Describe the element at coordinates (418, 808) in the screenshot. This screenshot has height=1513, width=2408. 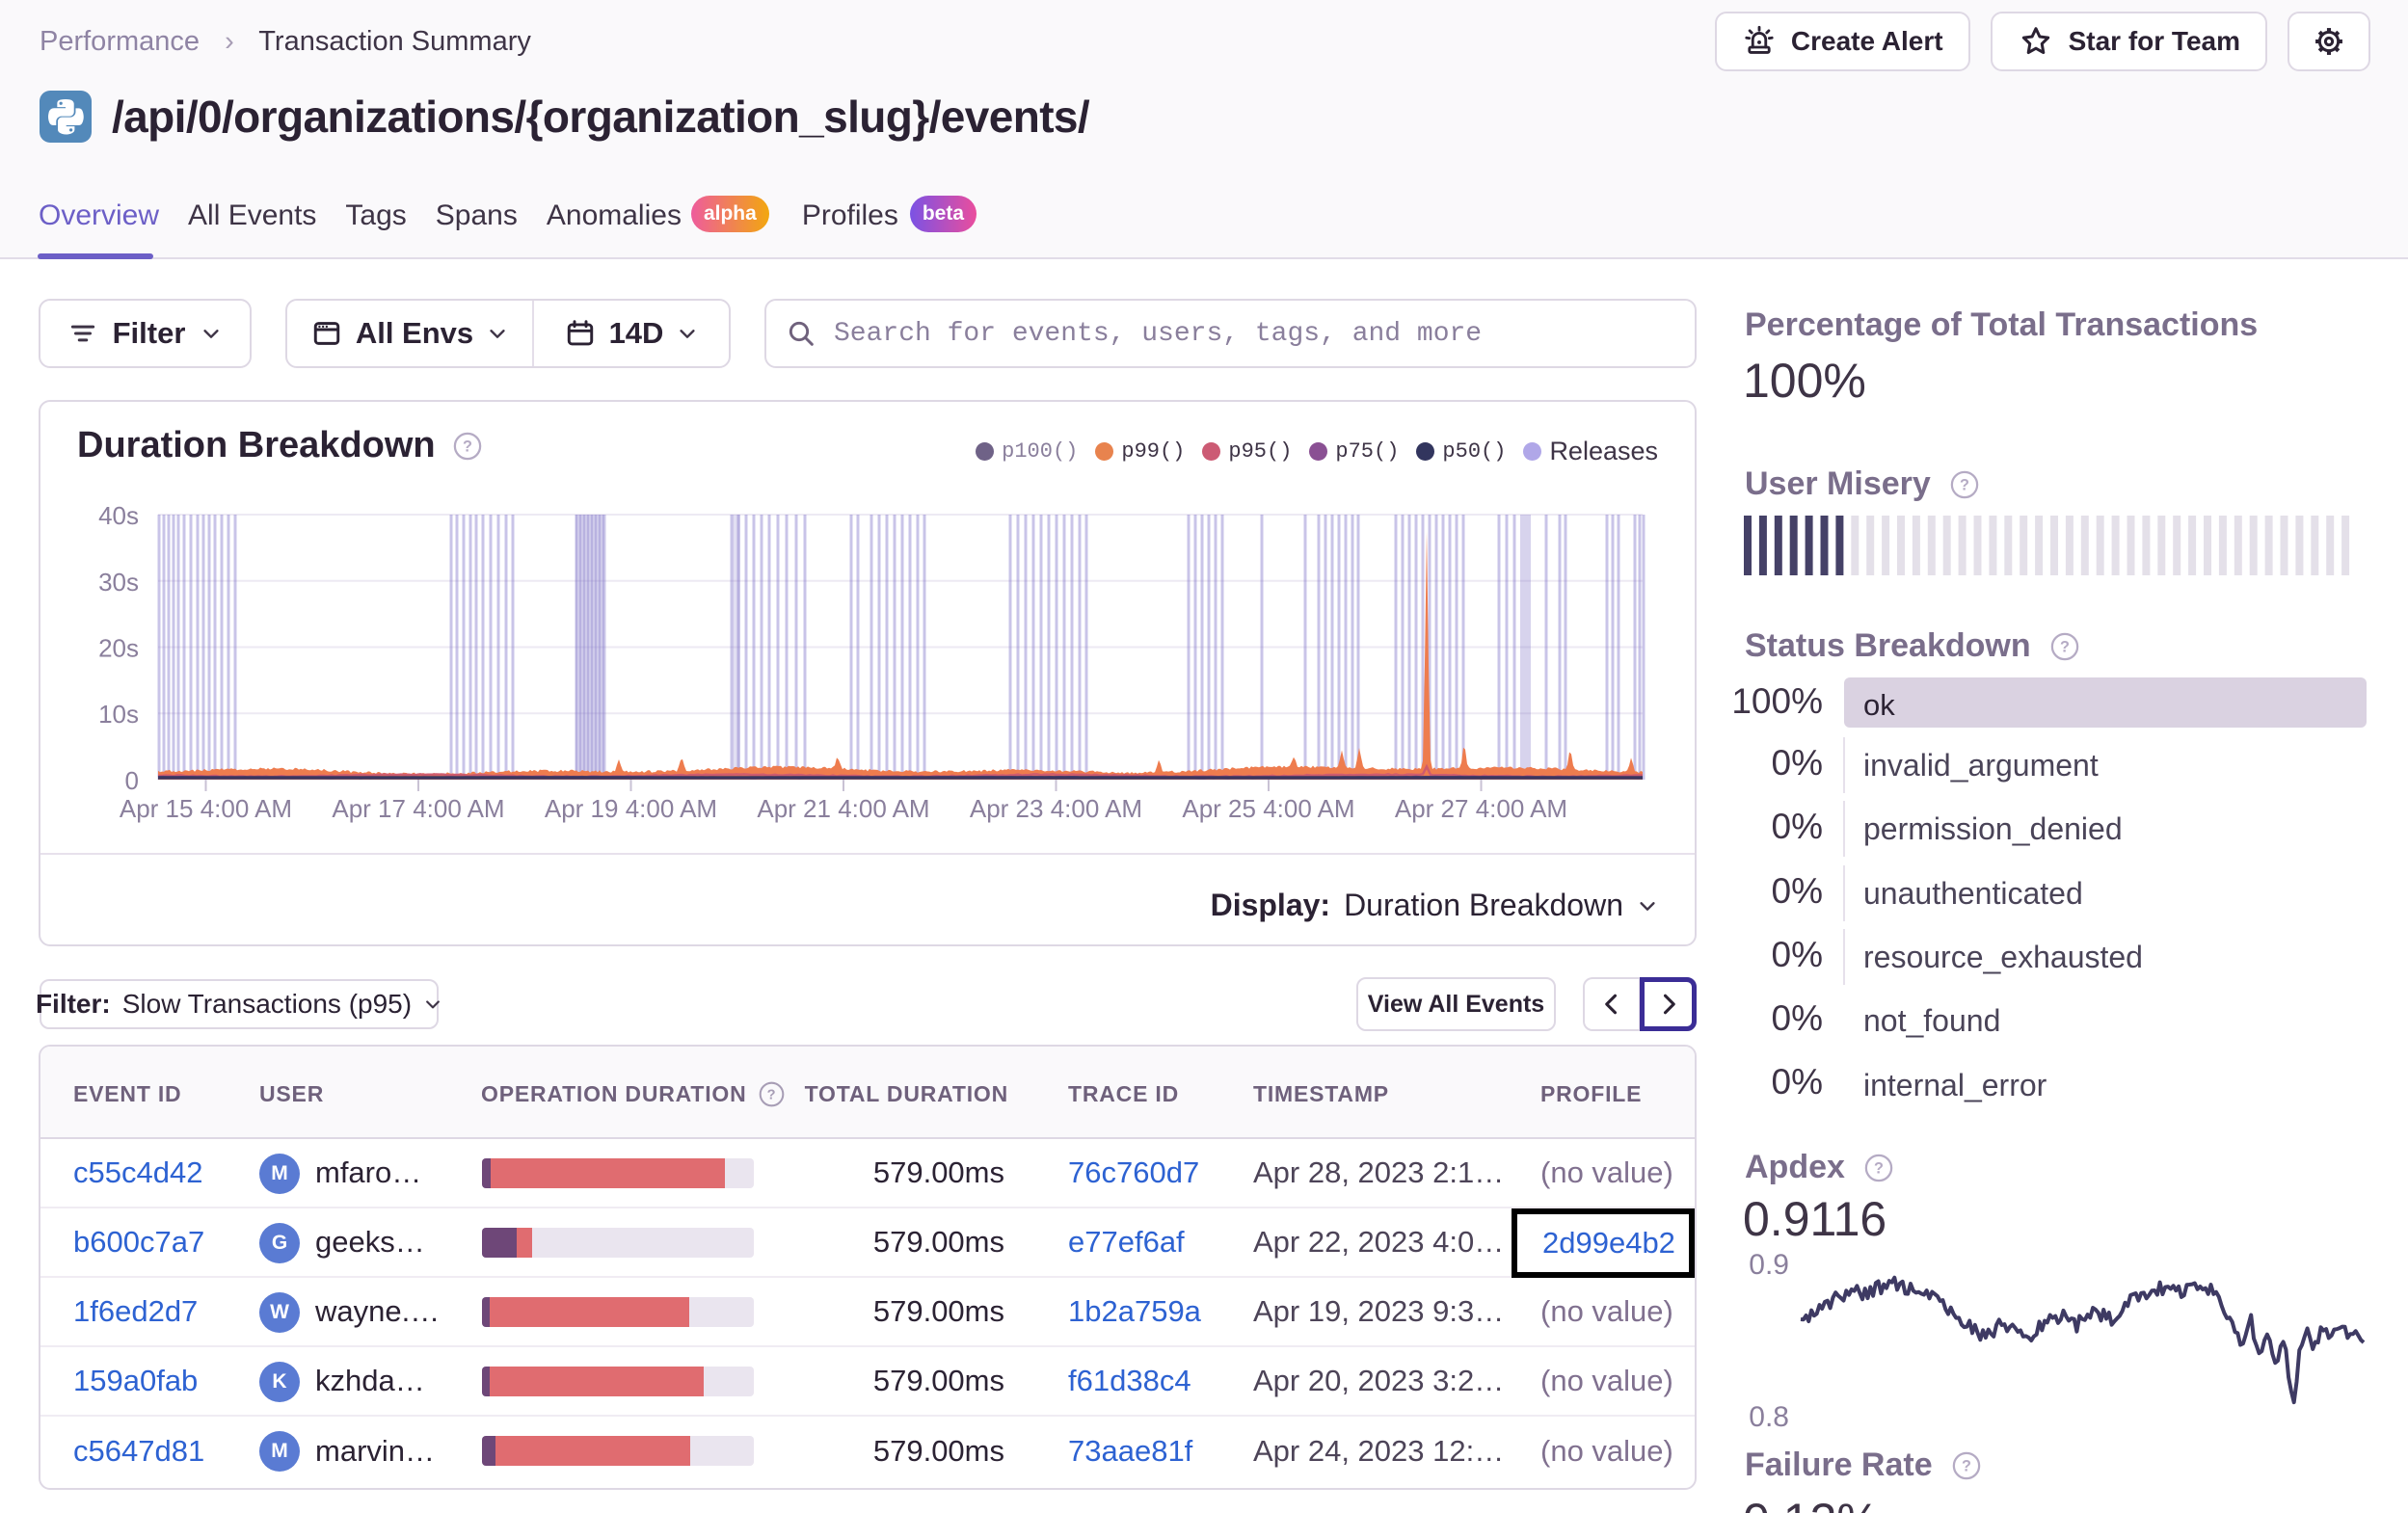
I see `svg-text: Apr 17 4:00 AM` at that location.